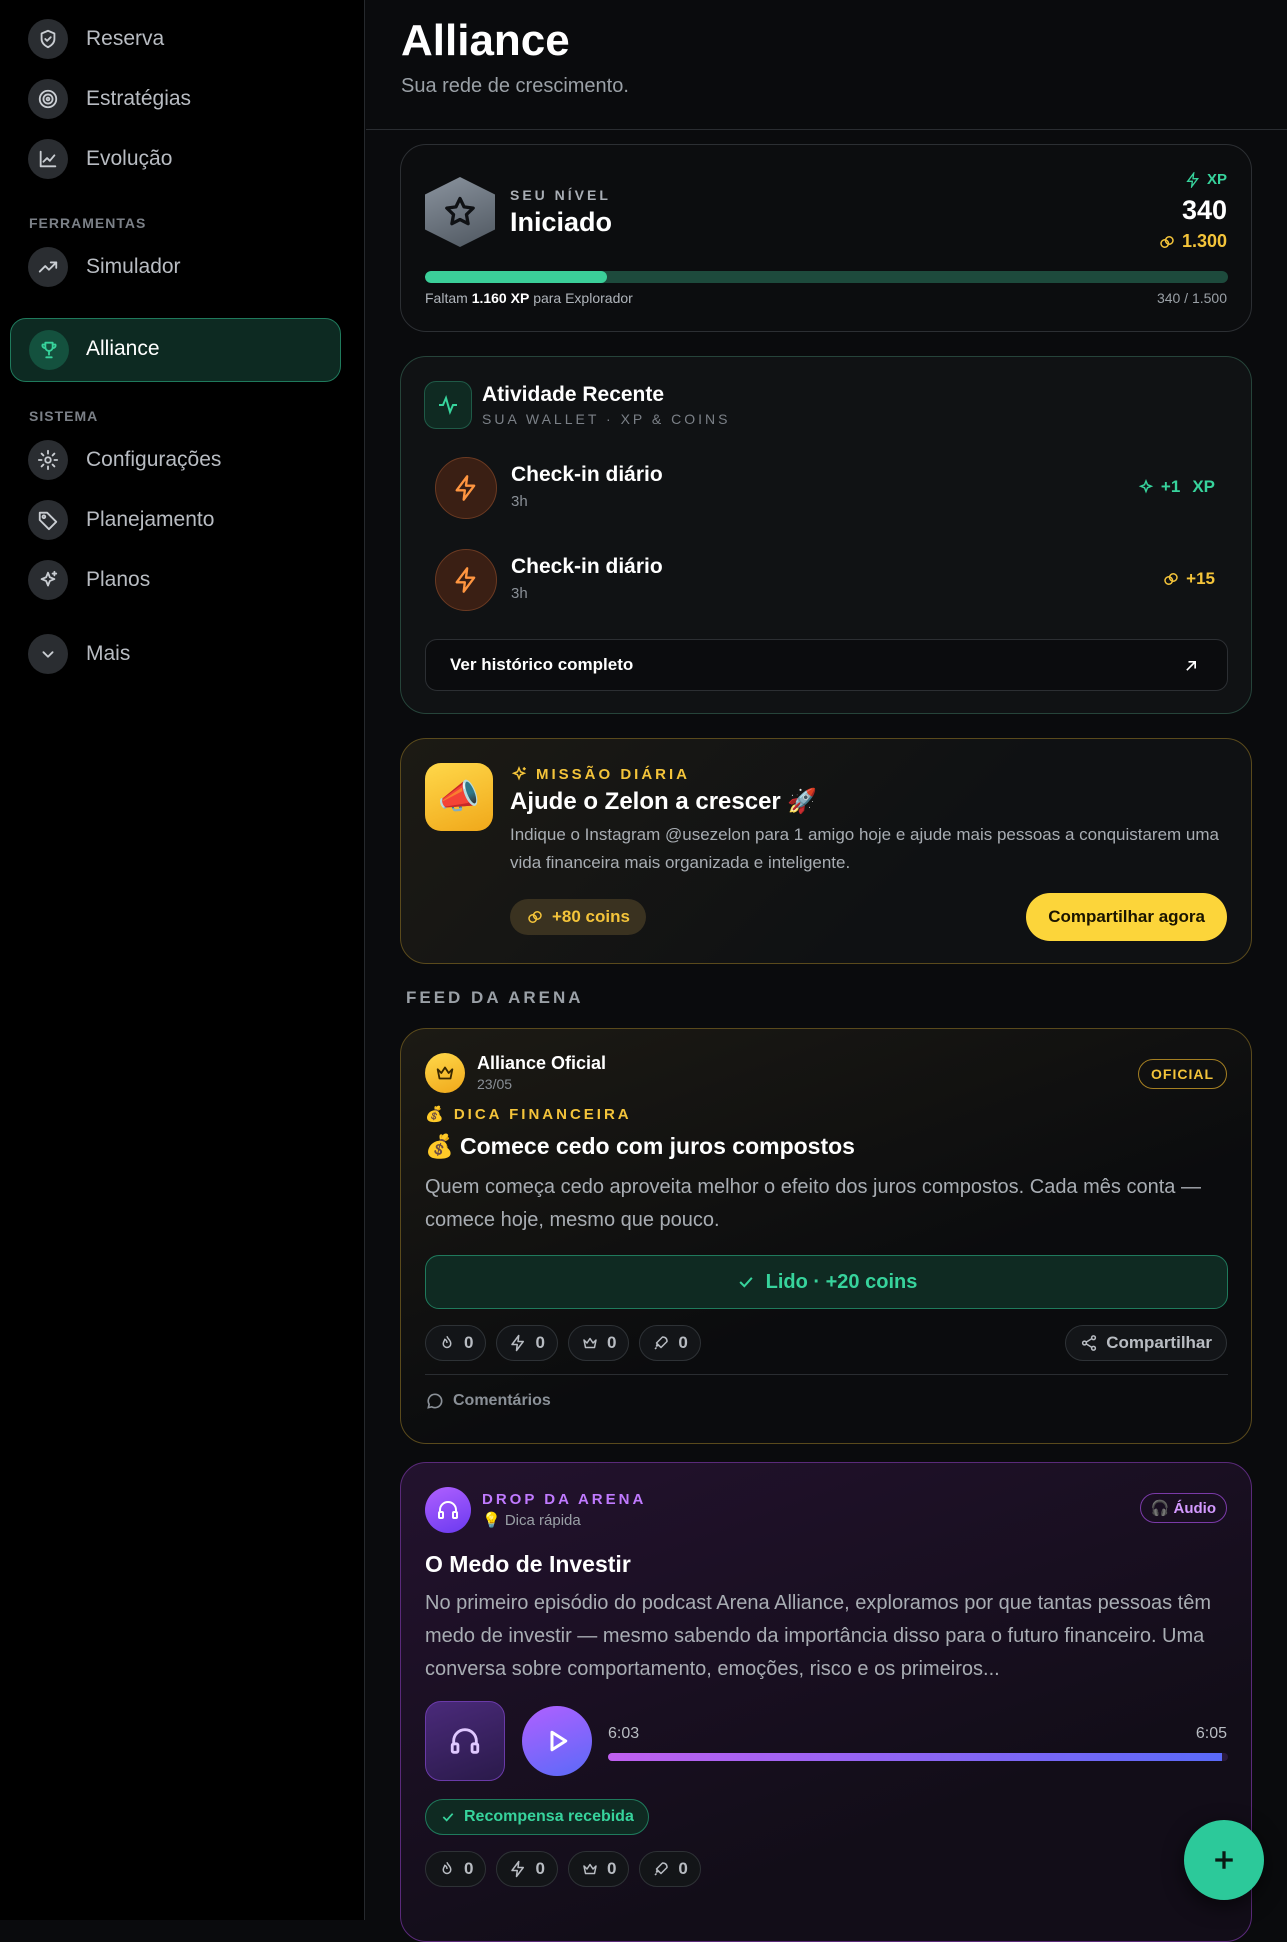 The image size is (1287, 1942). Describe the element at coordinates (1126, 917) in the screenshot. I see `share-now-button: Compartilhar agora` at that location.